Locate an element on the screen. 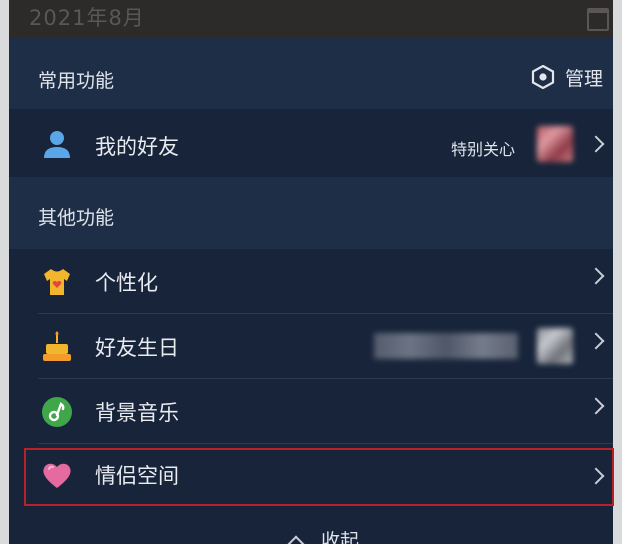 The width and height of the screenshot is (622, 544). cake-icon is located at coordinates (57, 347).